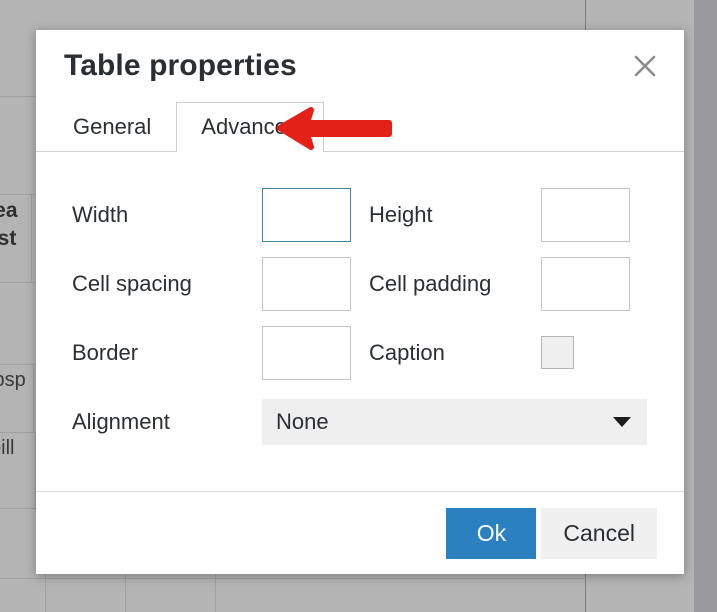 The width and height of the screenshot is (717, 612). Describe the element at coordinates (454, 421) in the screenshot. I see `alignment-select: None` at that location.